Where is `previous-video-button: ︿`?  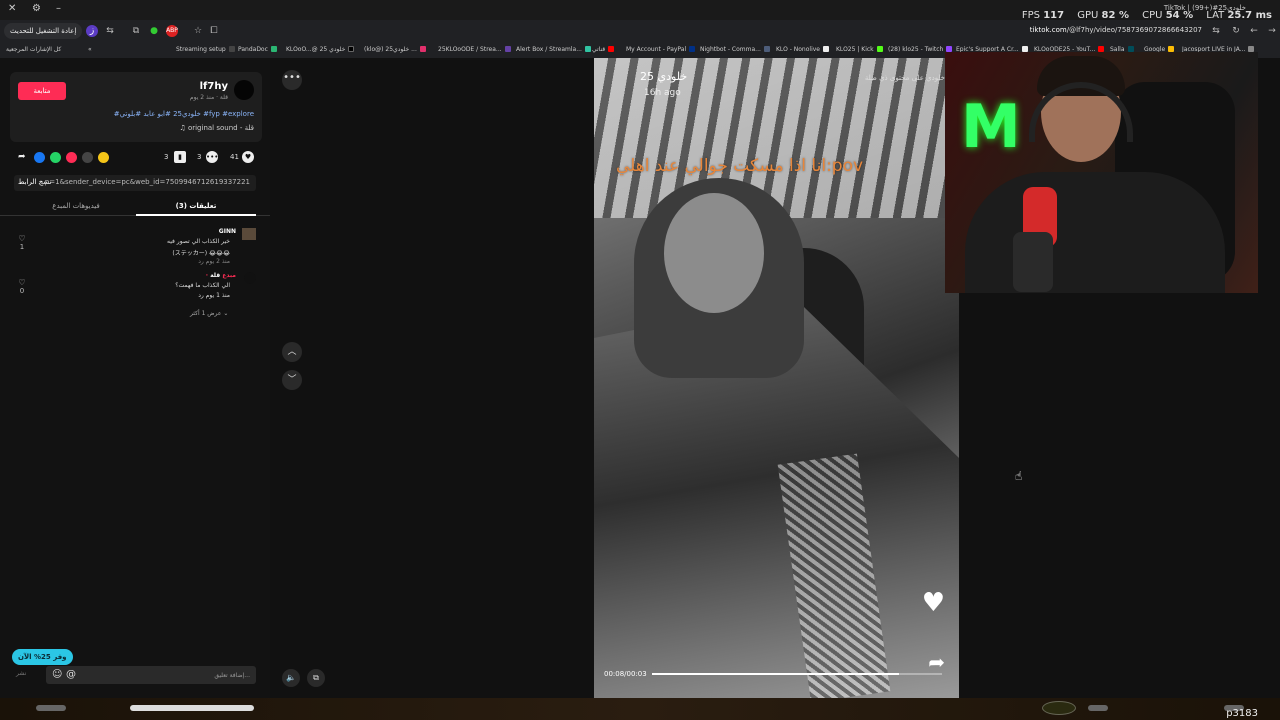 previous-video-button: ︿ is located at coordinates (292, 352).